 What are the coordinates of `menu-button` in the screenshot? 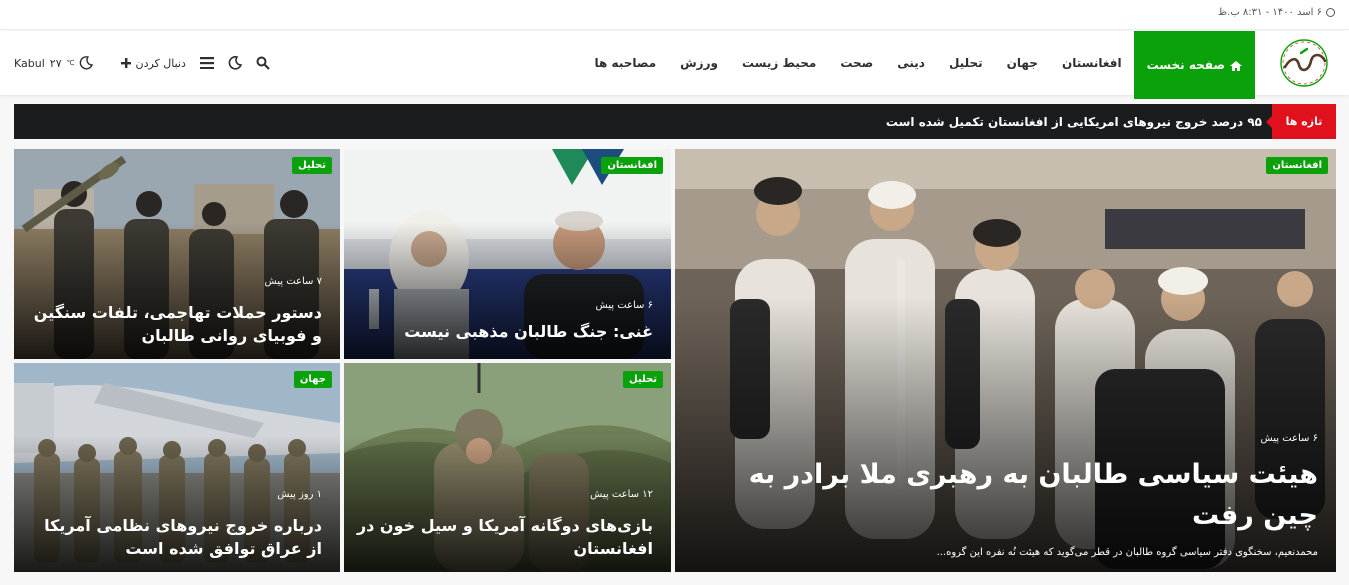 It's located at (206, 63).